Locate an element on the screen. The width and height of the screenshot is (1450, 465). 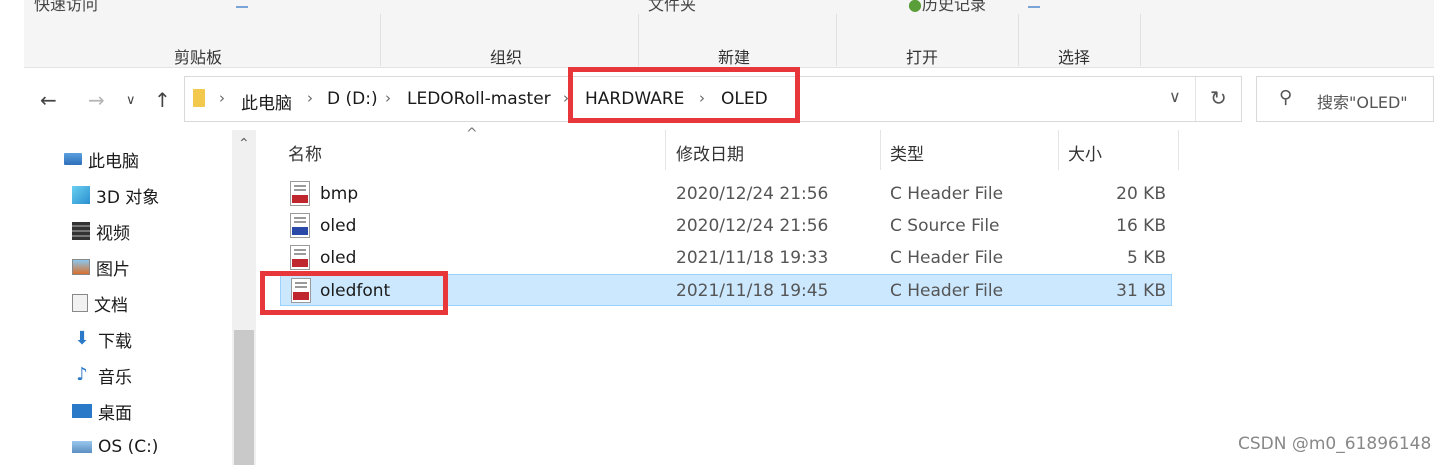
file-date: 2021/11/18 19:45 is located at coordinates (752, 291).